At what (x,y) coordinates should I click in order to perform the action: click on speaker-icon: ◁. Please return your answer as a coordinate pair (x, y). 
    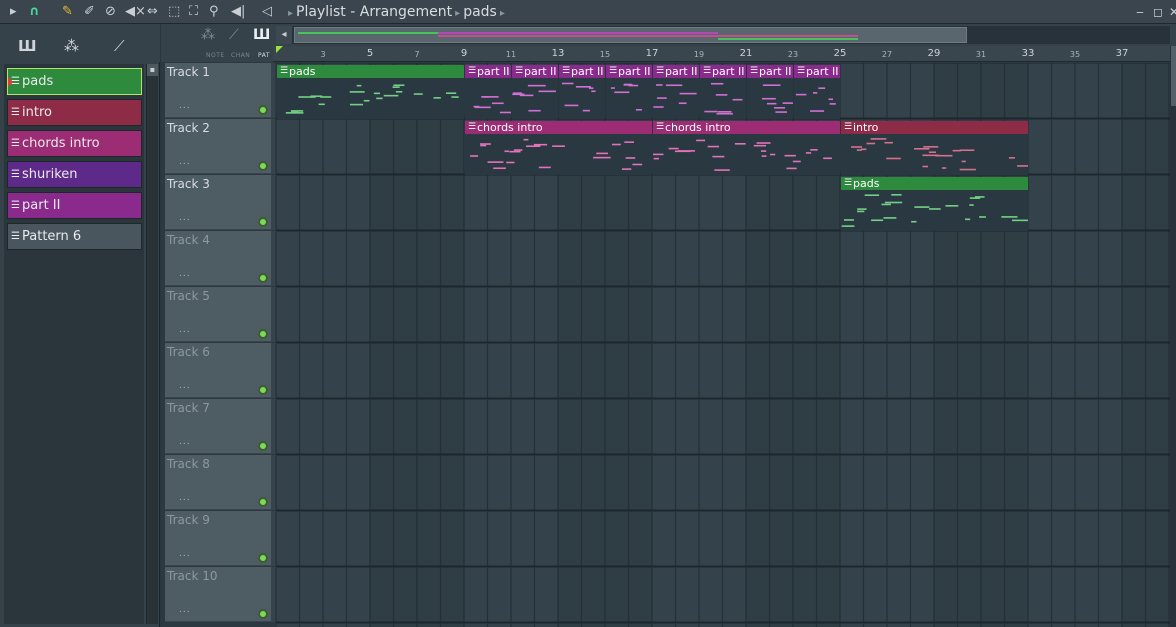
    Looking at the image, I should click on (267, 12).